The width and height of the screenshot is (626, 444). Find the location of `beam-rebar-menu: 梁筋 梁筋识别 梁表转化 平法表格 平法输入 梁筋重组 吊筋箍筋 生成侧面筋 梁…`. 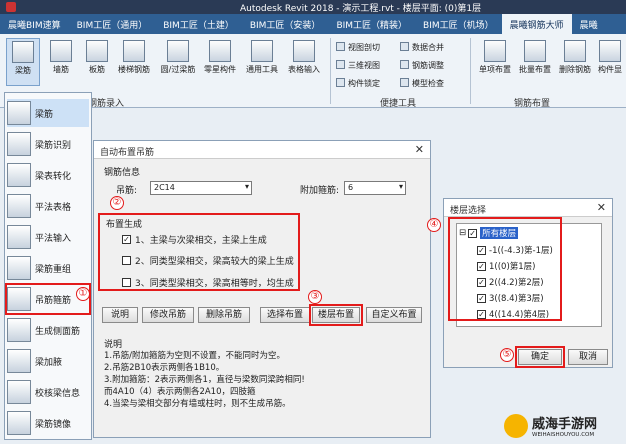

beam-rebar-menu: 梁筋 梁筋识别 梁表转化 平法表格 平法输入 梁筋重组 吊筋箍筋 生成侧面筋 梁… is located at coordinates (48, 266).